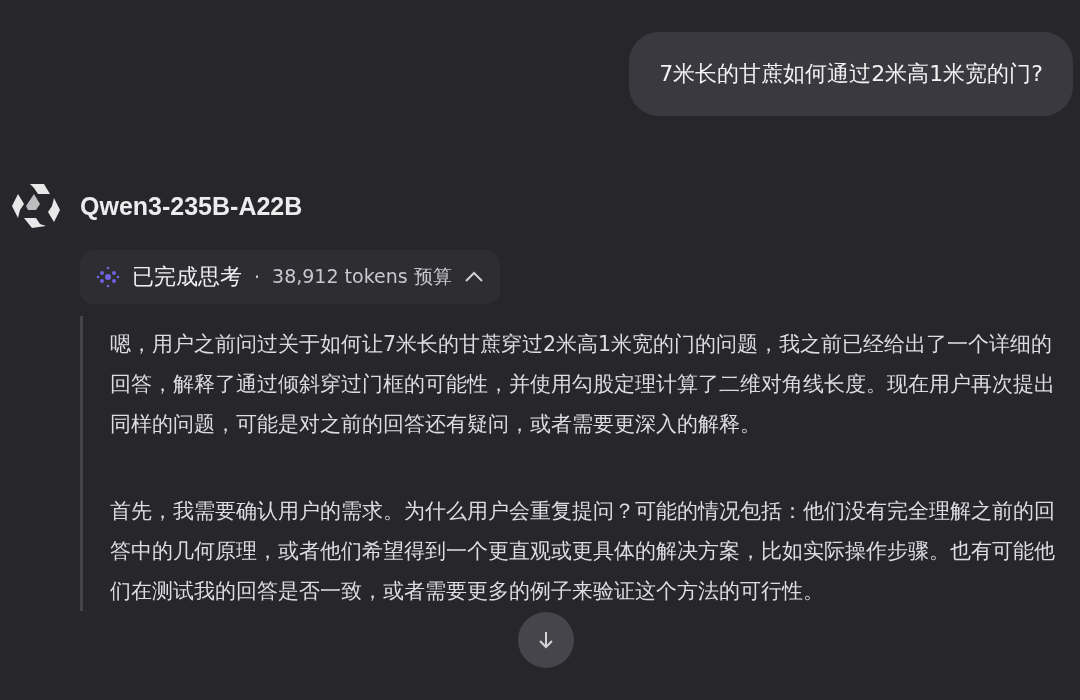 This screenshot has width=1080, height=700. Describe the element at coordinates (583, 551) in the screenshot. I see `thinking-paragraph: 首先，我需要确认用户的需求。为什么用户会重复提问？可能的情况包括：他们没有完全理解之前的回答中的几何原理，或者他们希望得到一个更直观或更具体的解决方案，比如实际操作步骤。也有可能他们在测试我的回答是否一致，或者需要更多的例子来验证这个方法的可行性。` at that location.